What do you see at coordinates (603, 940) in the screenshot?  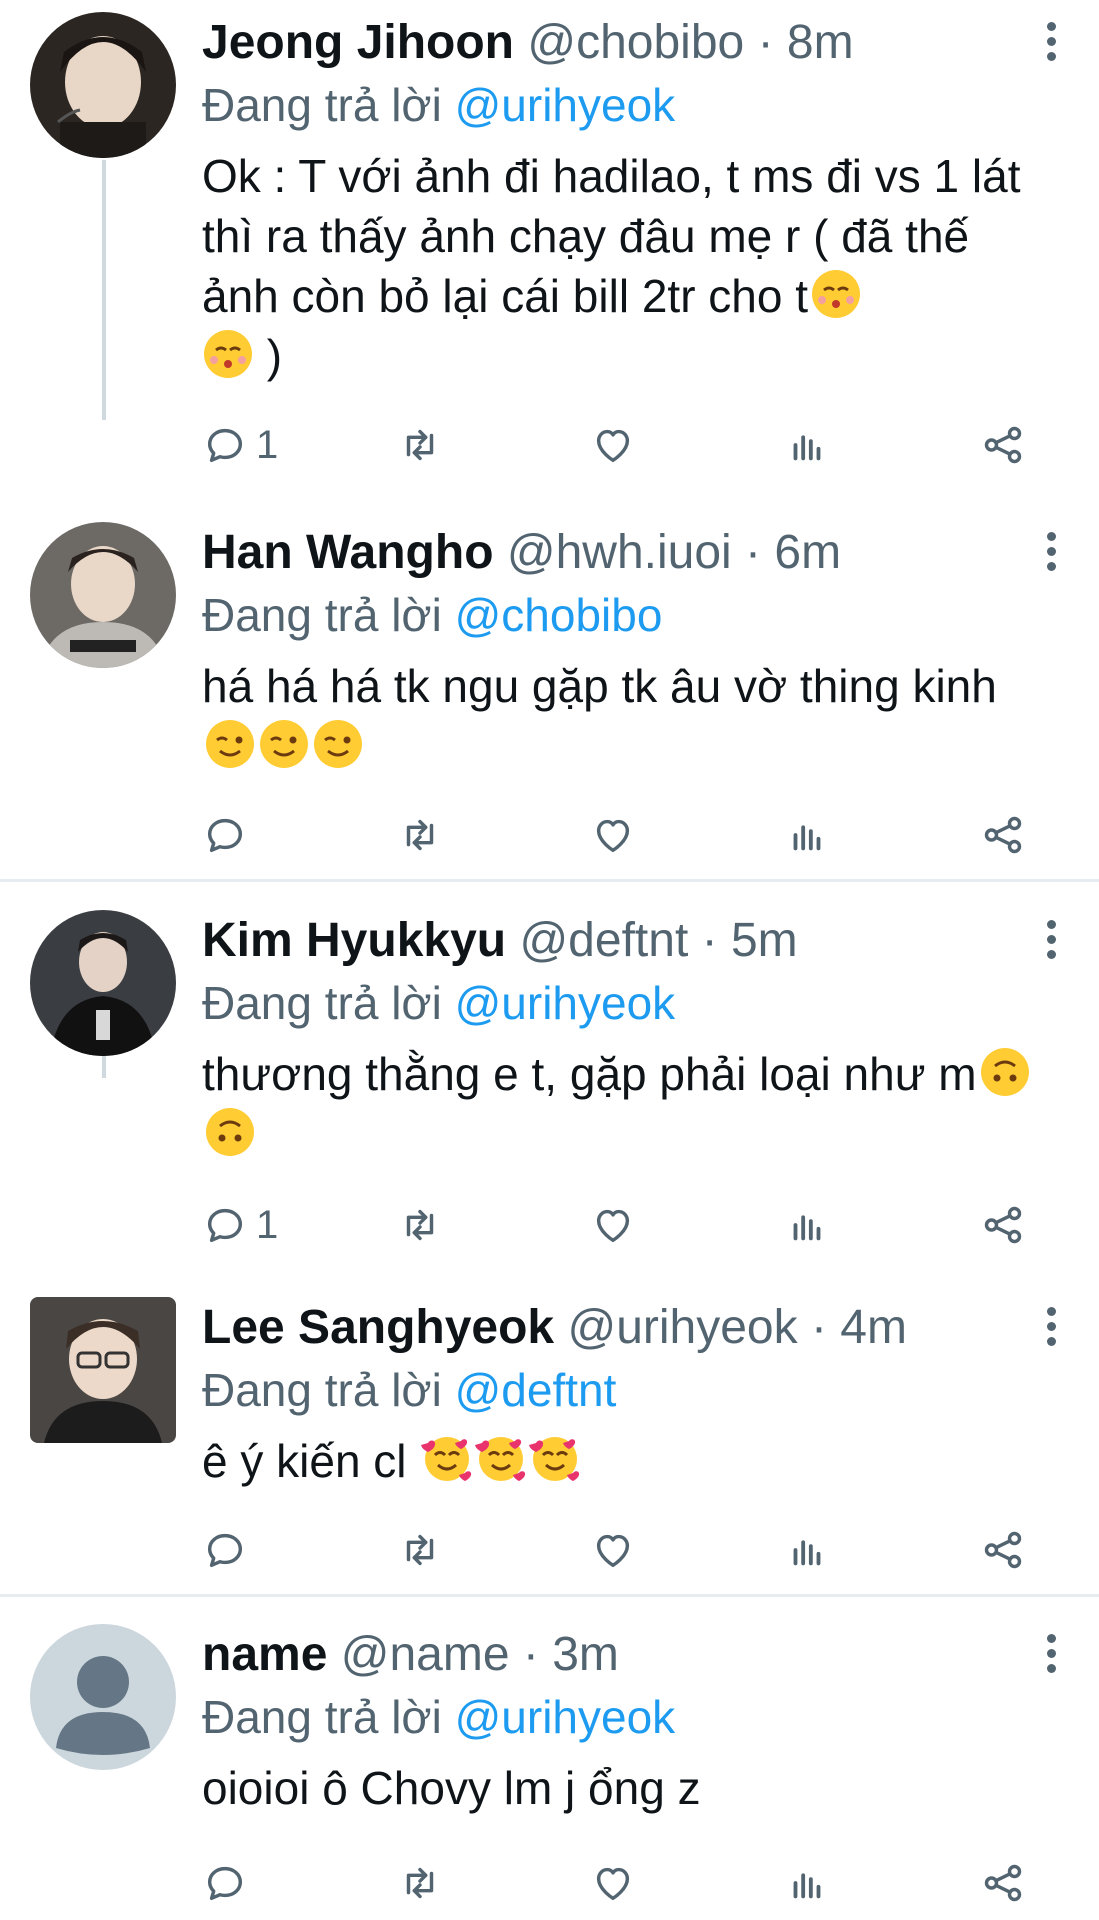 I see `user-handle: @deftnt` at bounding box center [603, 940].